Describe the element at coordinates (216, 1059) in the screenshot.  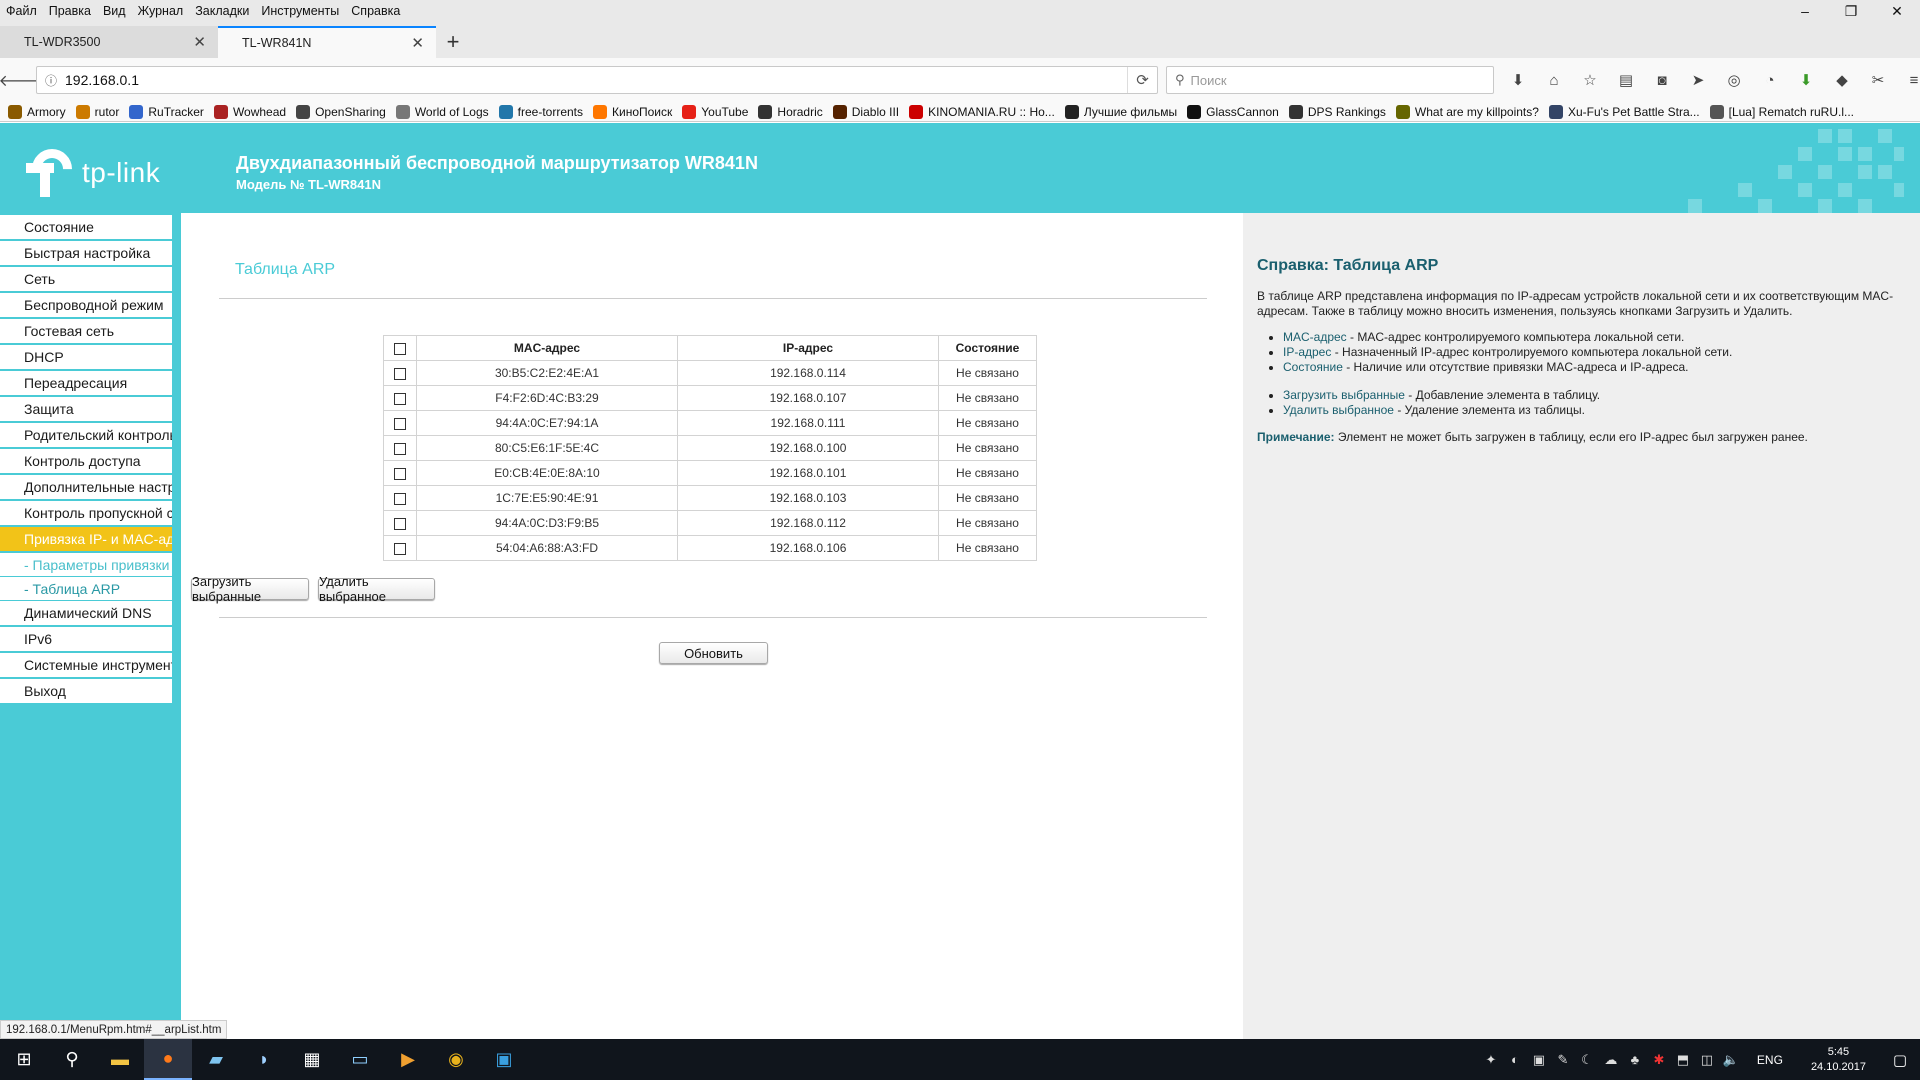
I see `notepad-icon: ▰` at that location.